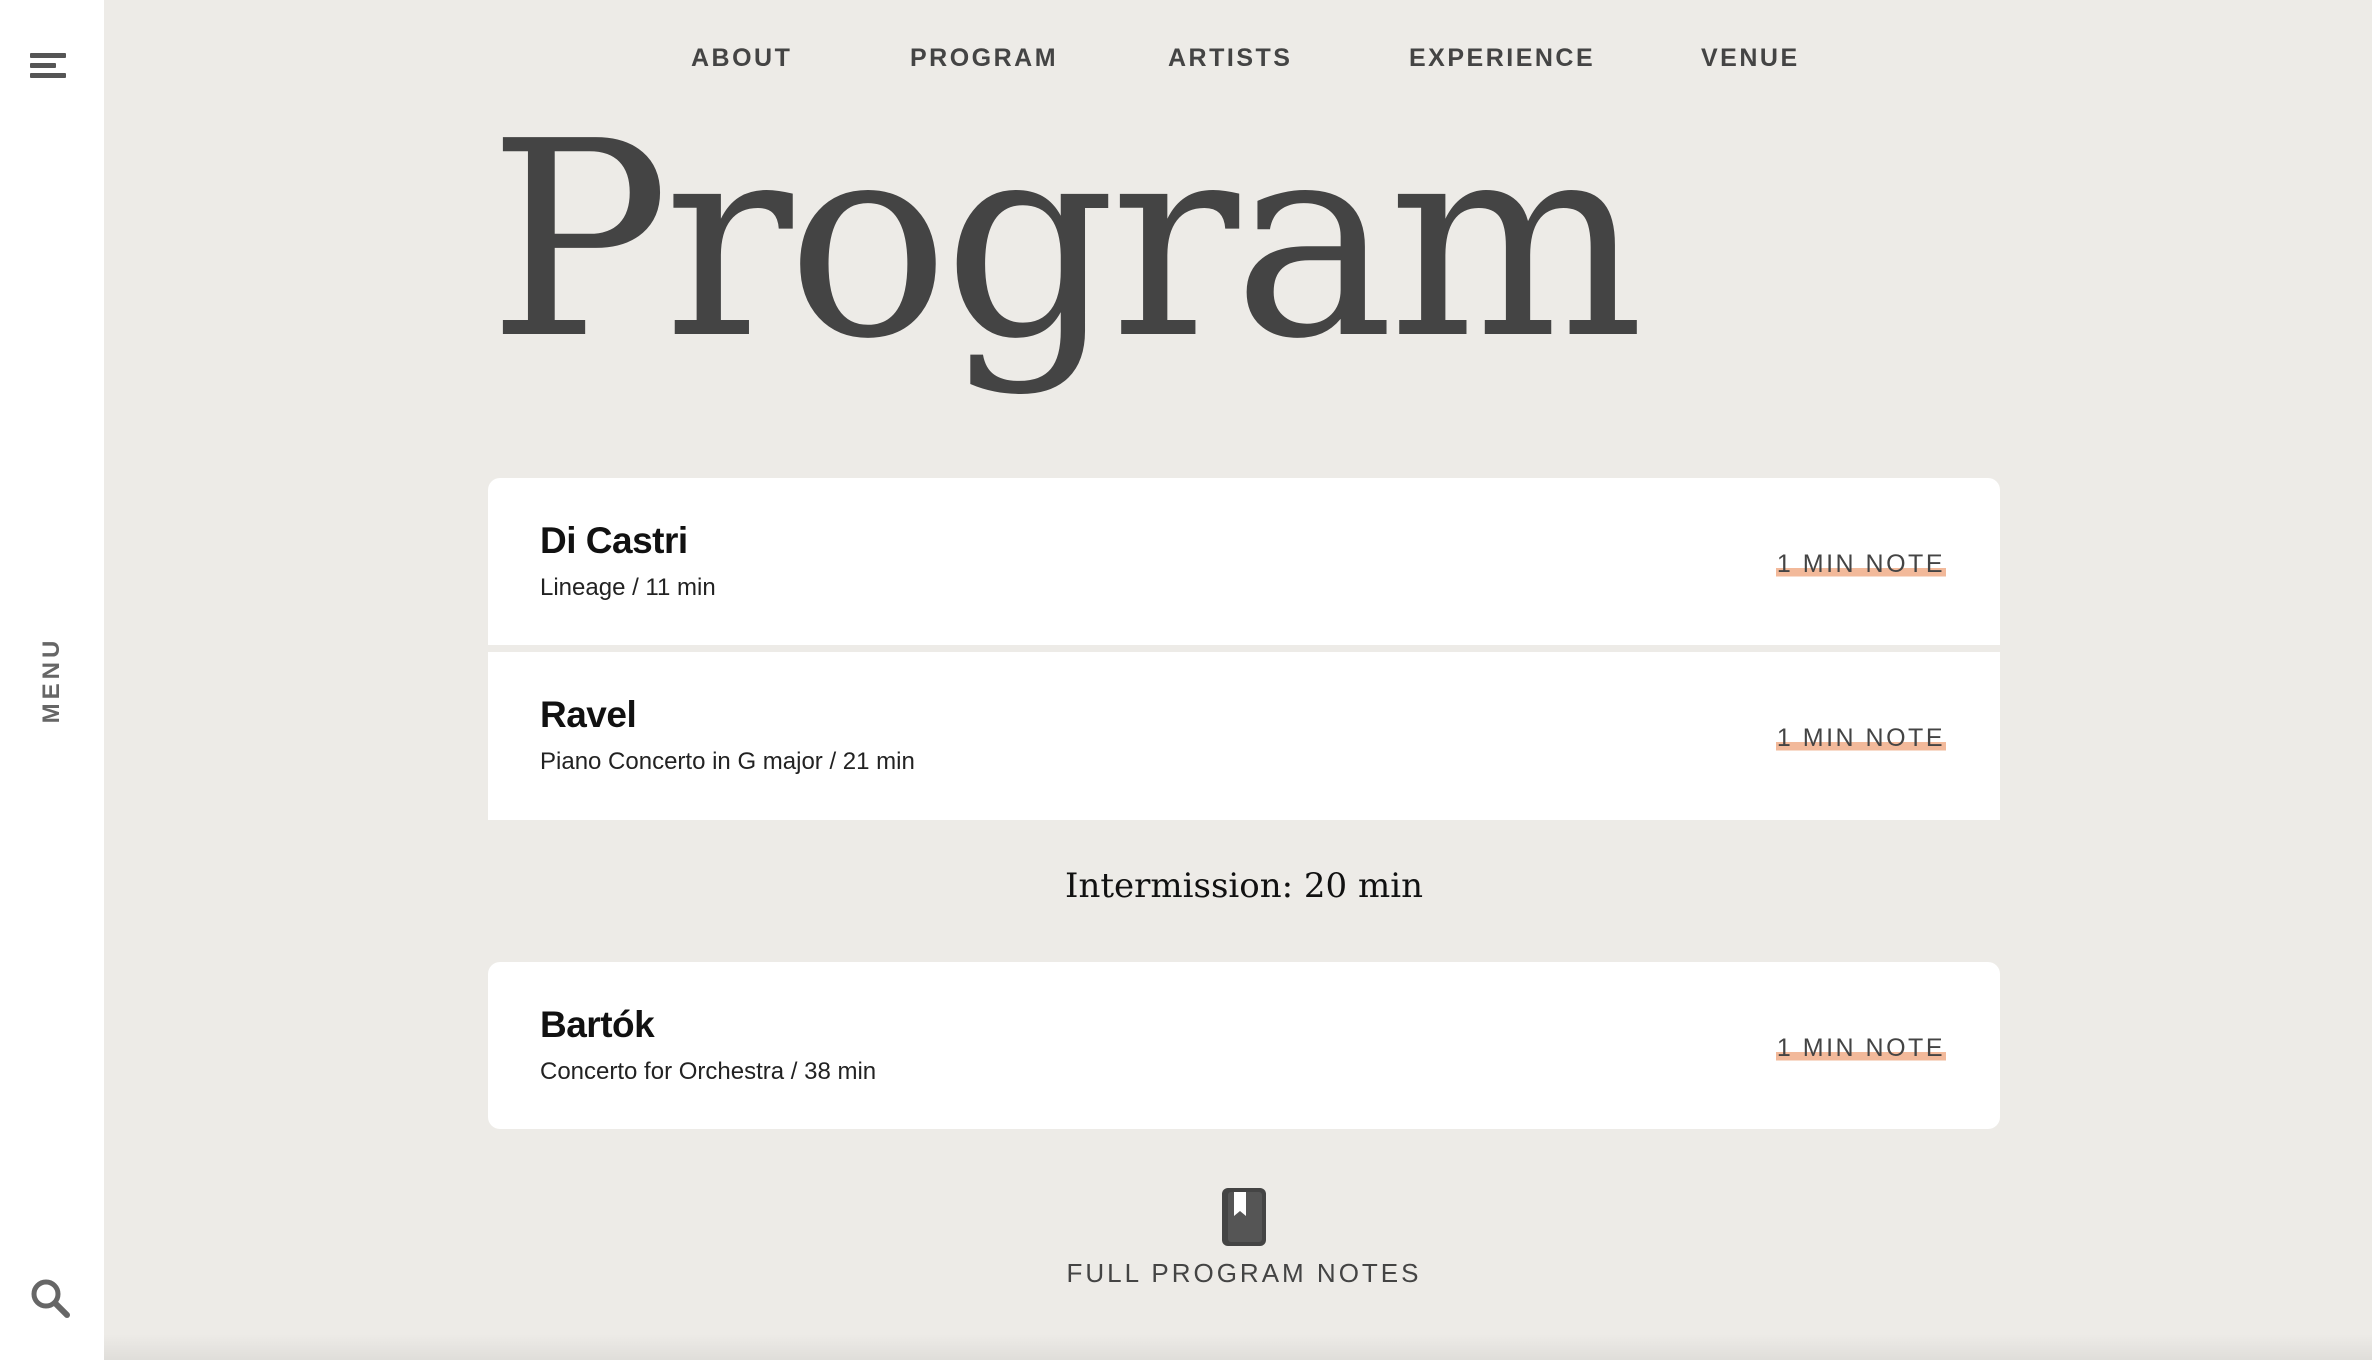 Image resolution: width=2372 pixels, height=1360 pixels. What do you see at coordinates (1502, 58) in the screenshot?
I see `nav-experience: EXPERIENCE` at bounding box center [1502, 58].